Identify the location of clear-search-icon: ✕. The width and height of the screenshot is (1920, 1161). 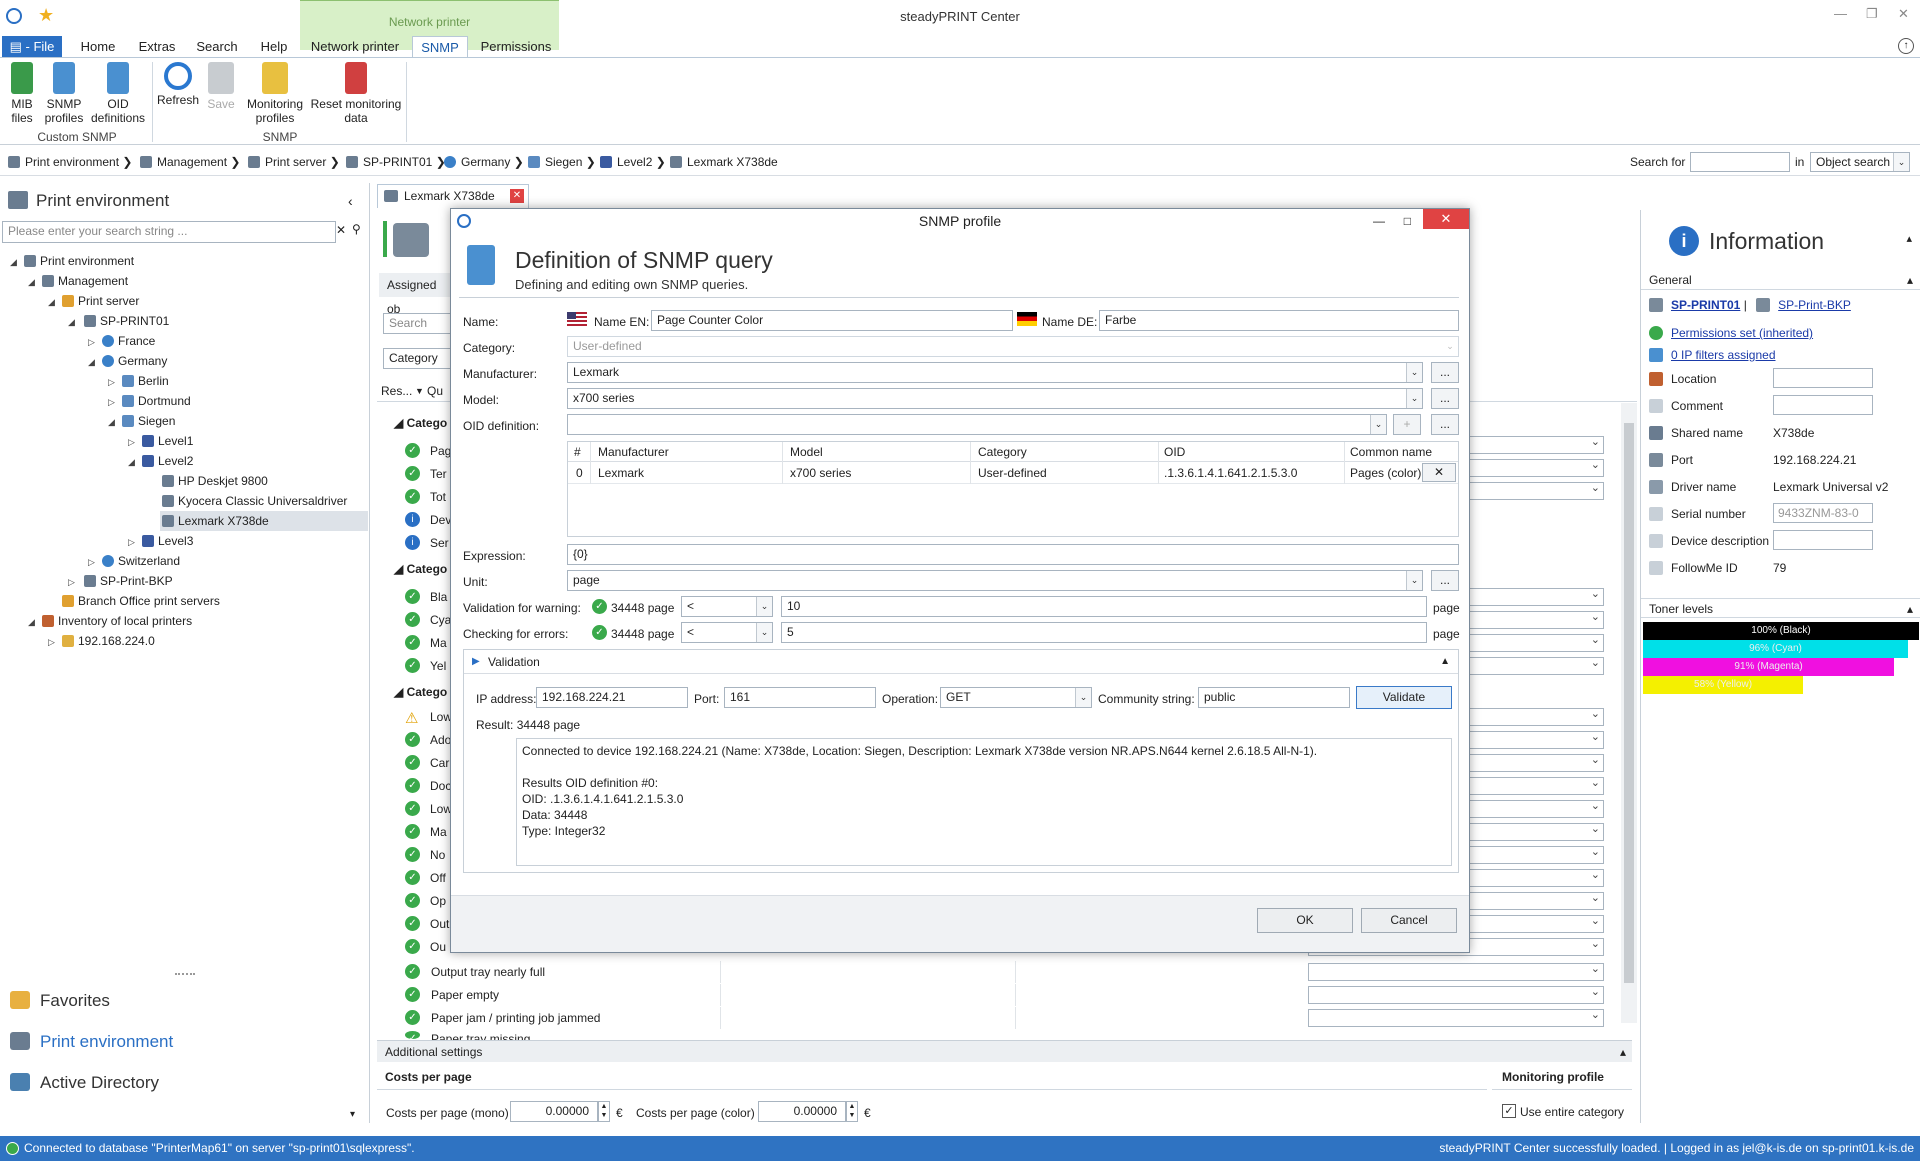
(341, 230).